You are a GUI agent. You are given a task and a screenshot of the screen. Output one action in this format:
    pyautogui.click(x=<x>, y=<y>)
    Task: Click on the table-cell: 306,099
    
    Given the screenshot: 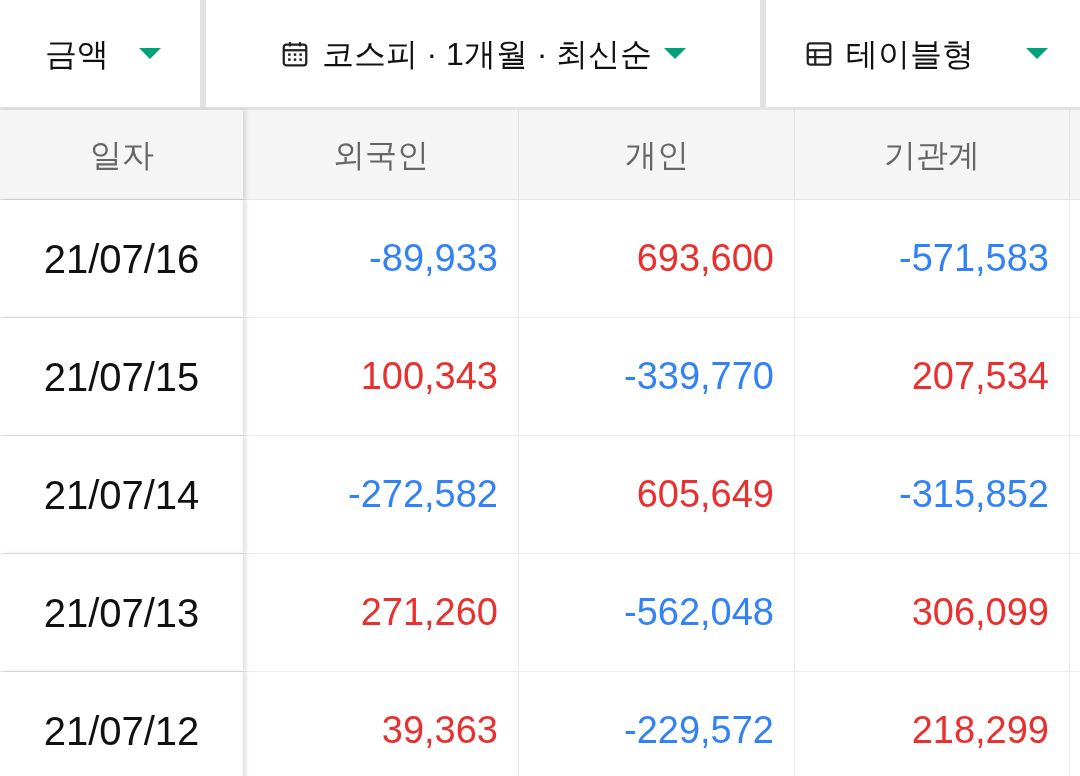 What is the action you would take?
    pyautogui.click(x=932, y=612)
    